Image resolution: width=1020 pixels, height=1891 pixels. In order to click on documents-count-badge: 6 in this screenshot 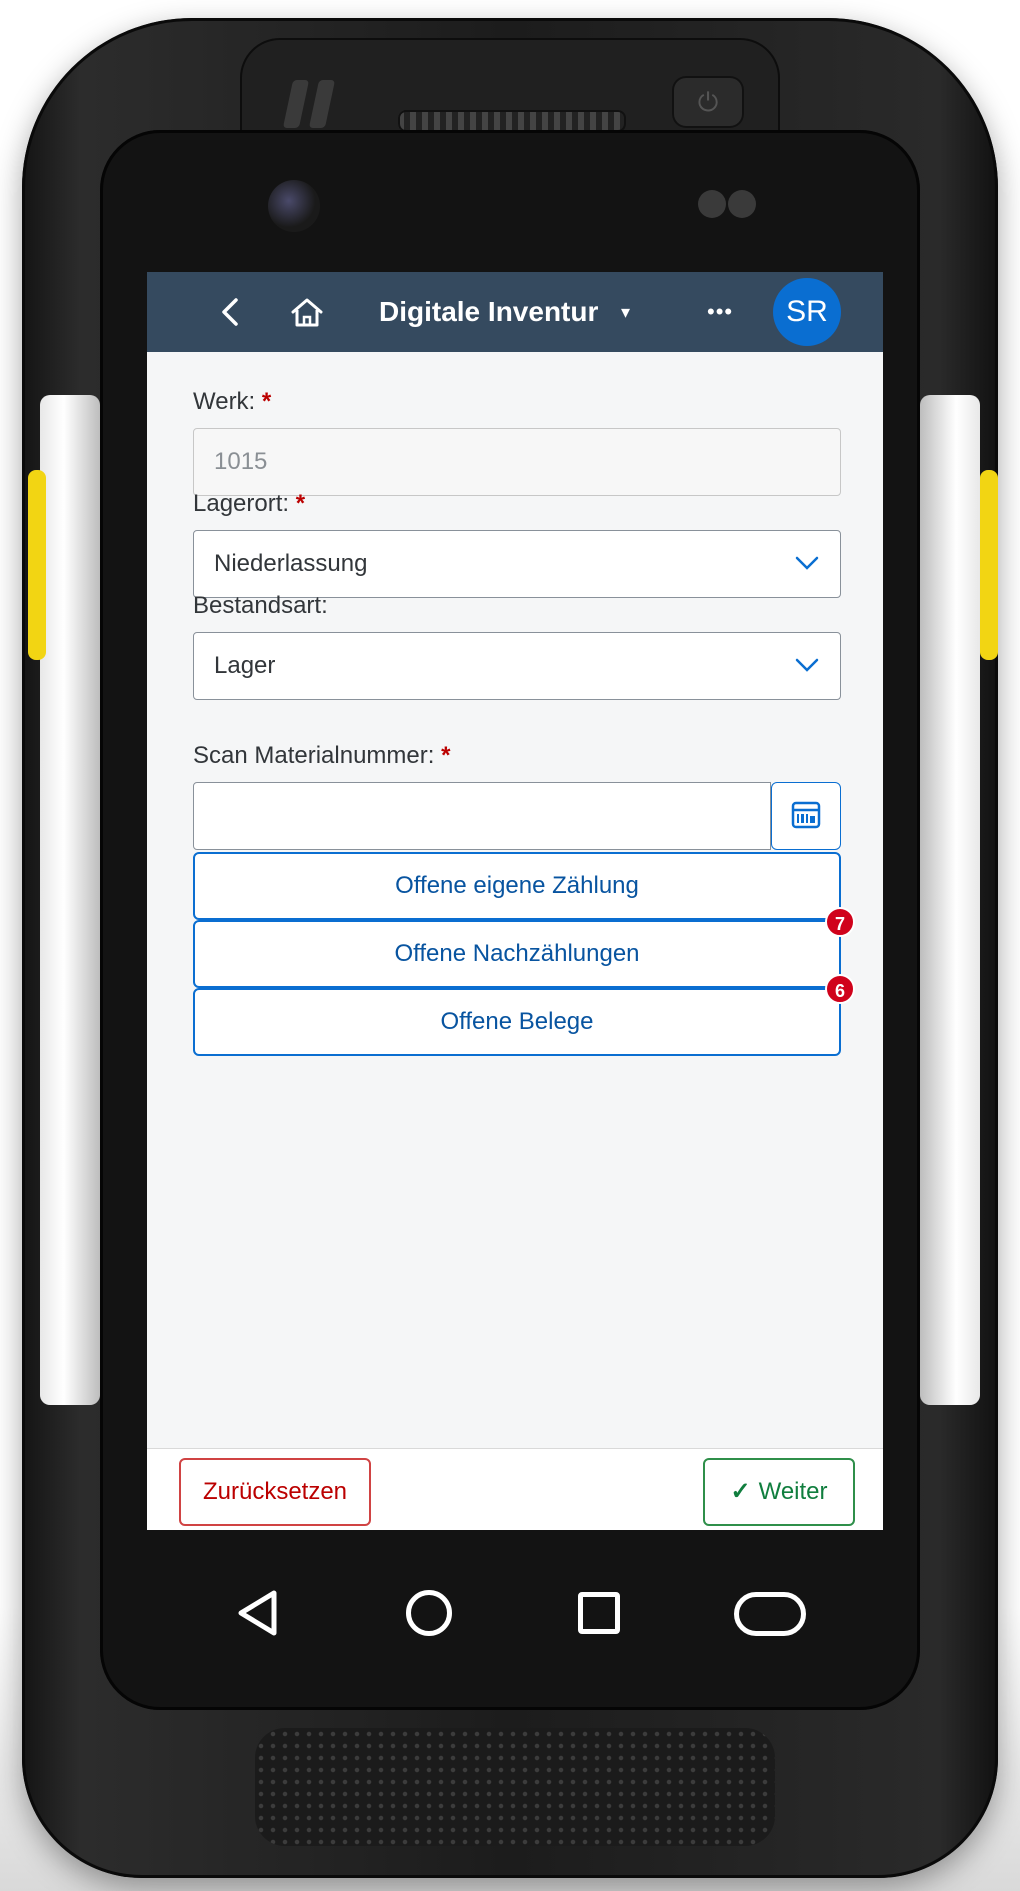, I will do `click(840, 989)`.